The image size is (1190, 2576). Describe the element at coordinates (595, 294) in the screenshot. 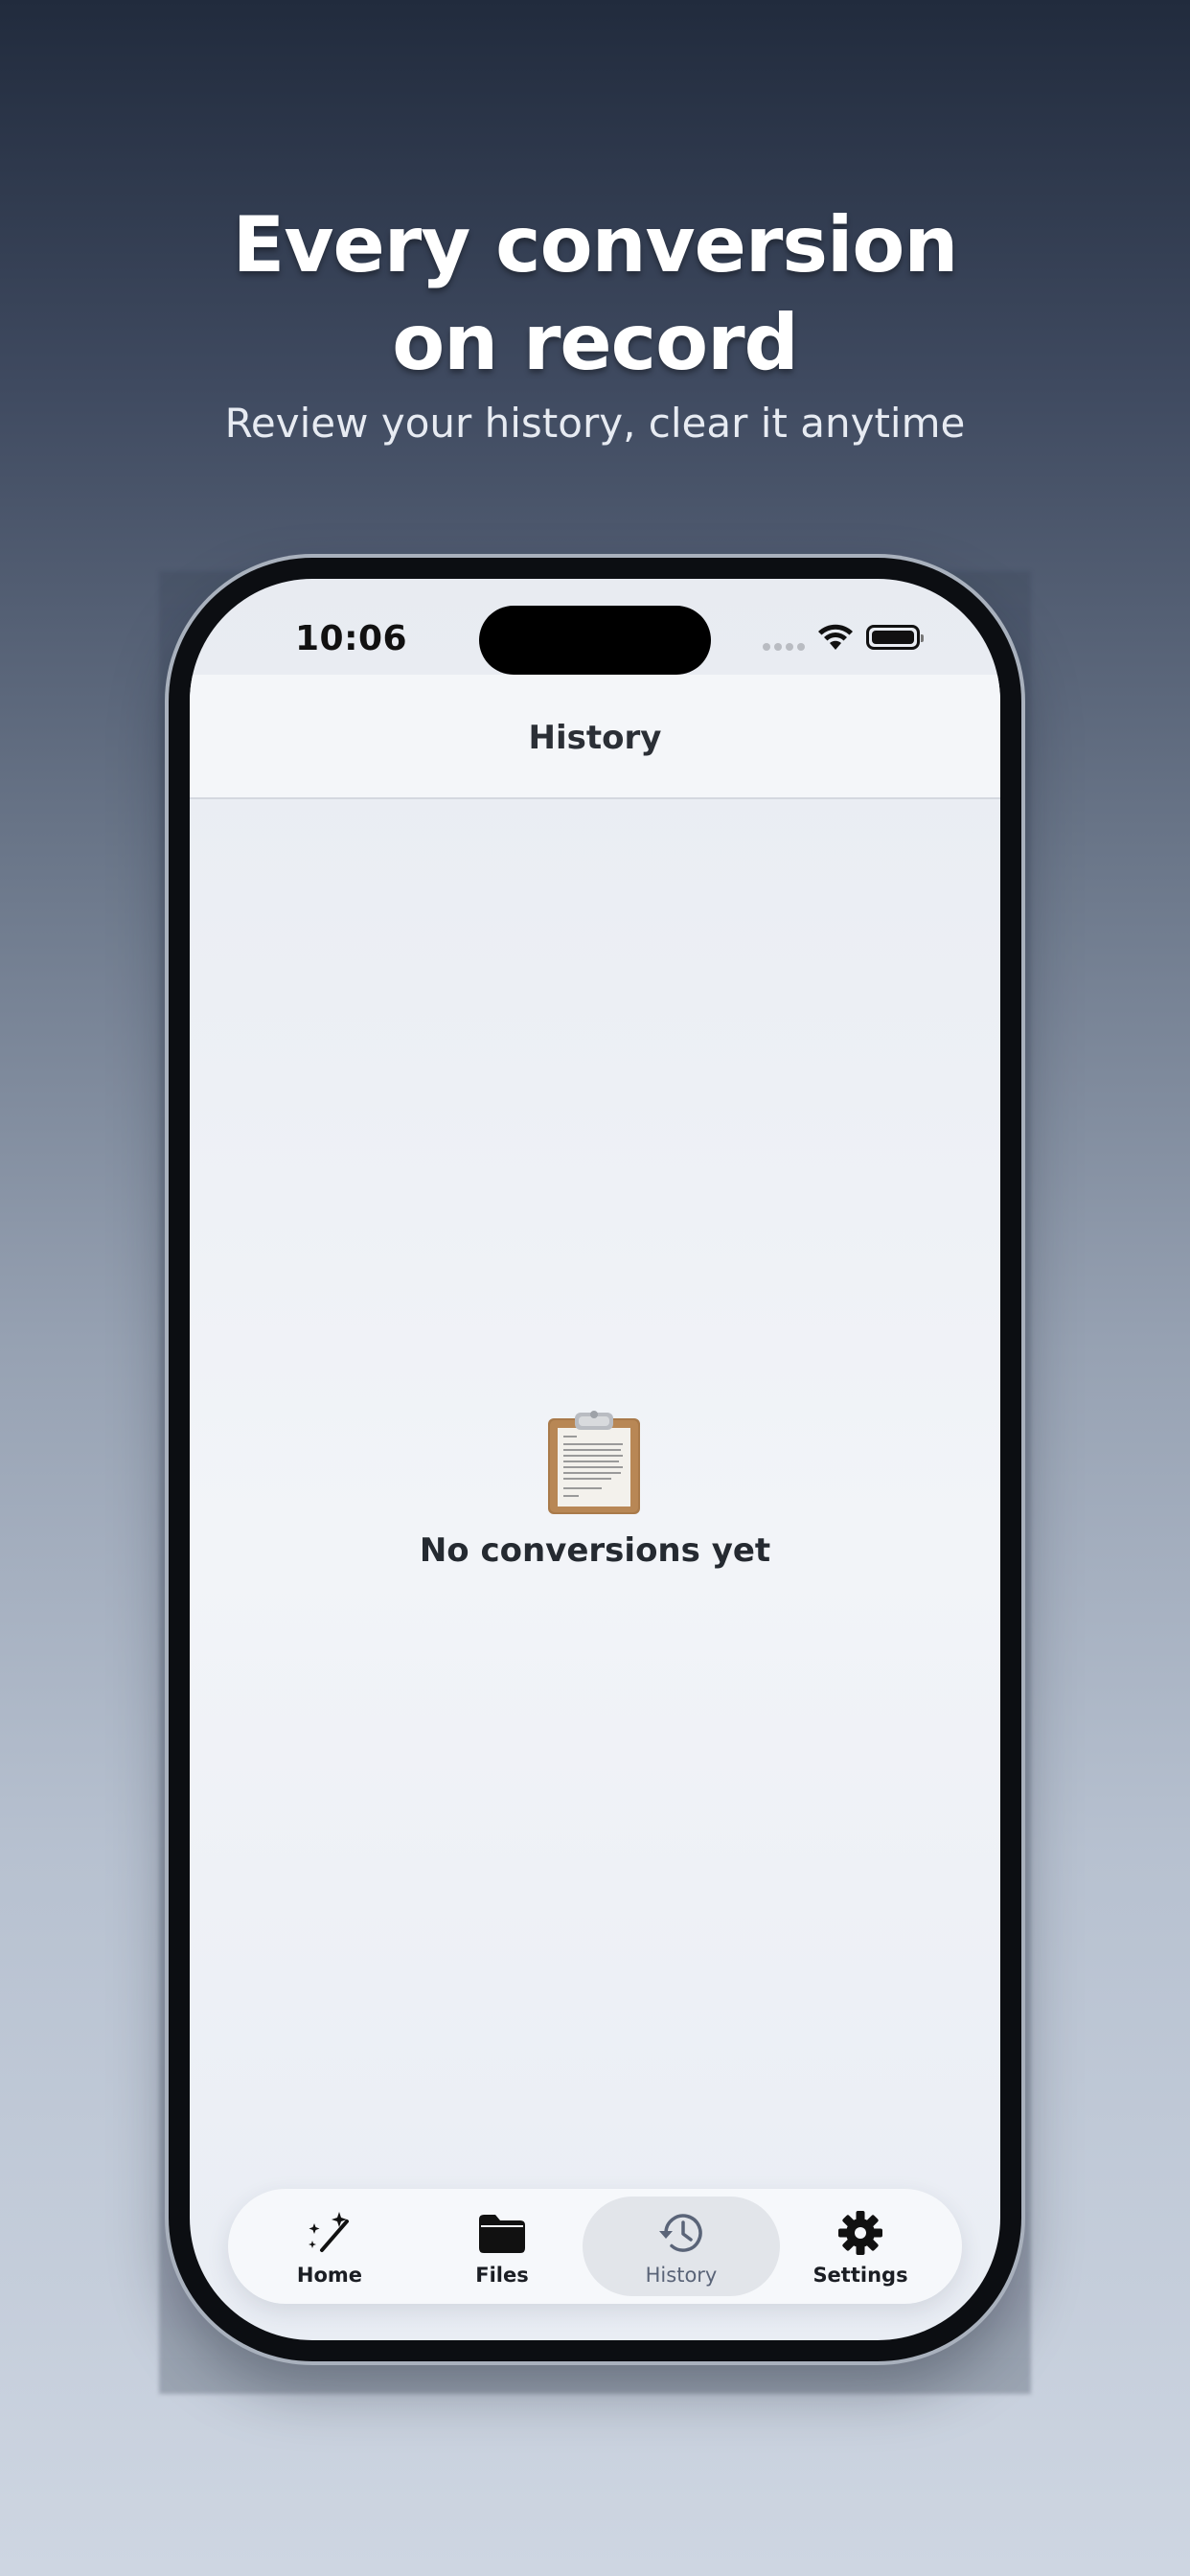

I see `promo-headline: Every conversion on record` at that location.